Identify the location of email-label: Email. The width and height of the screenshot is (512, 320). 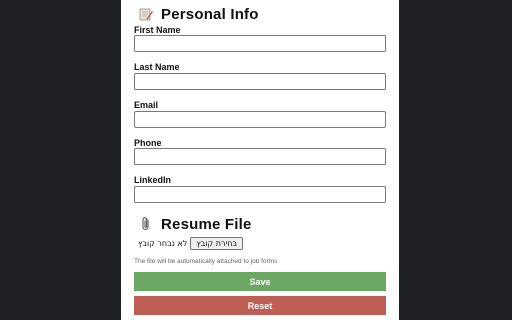
(146, 105).